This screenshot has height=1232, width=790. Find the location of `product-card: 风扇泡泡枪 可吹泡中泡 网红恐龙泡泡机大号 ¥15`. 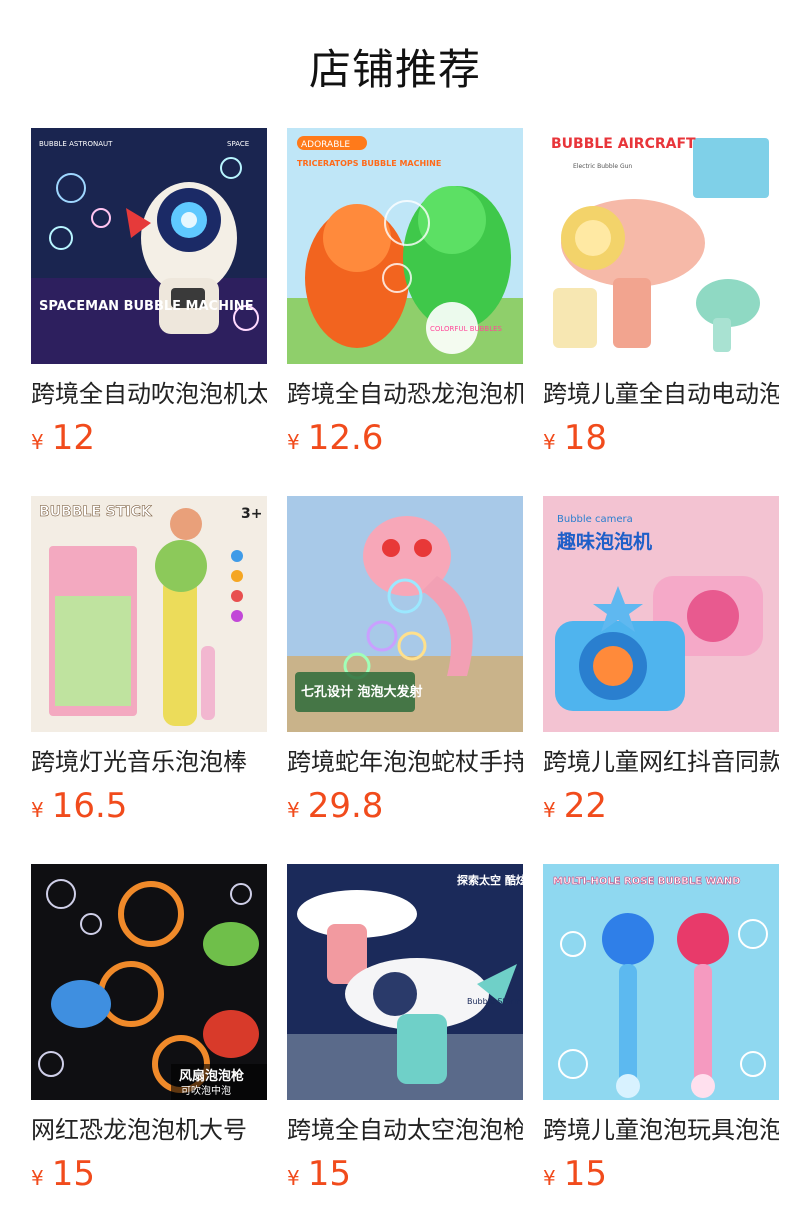

product-card: 风扇泡泡枪 可吹泡中泡 网红恐龙泡泡机大号 ¥15 is located at coordinates (149, 1034).